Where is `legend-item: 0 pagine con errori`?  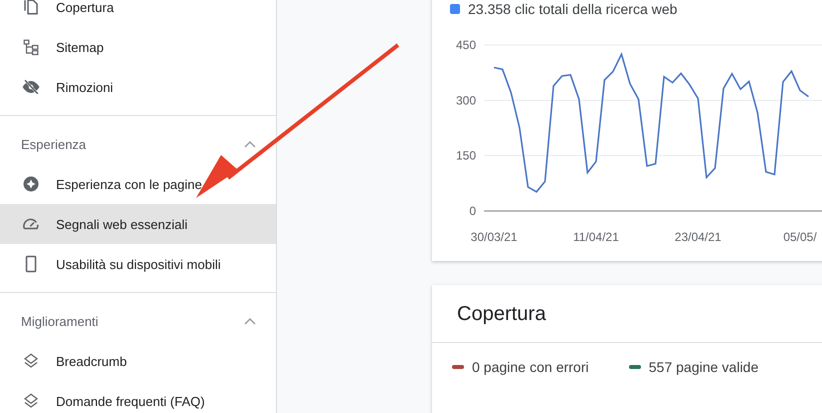
legend-item: 0 pagine con errori is located at coordinates (520, 367).